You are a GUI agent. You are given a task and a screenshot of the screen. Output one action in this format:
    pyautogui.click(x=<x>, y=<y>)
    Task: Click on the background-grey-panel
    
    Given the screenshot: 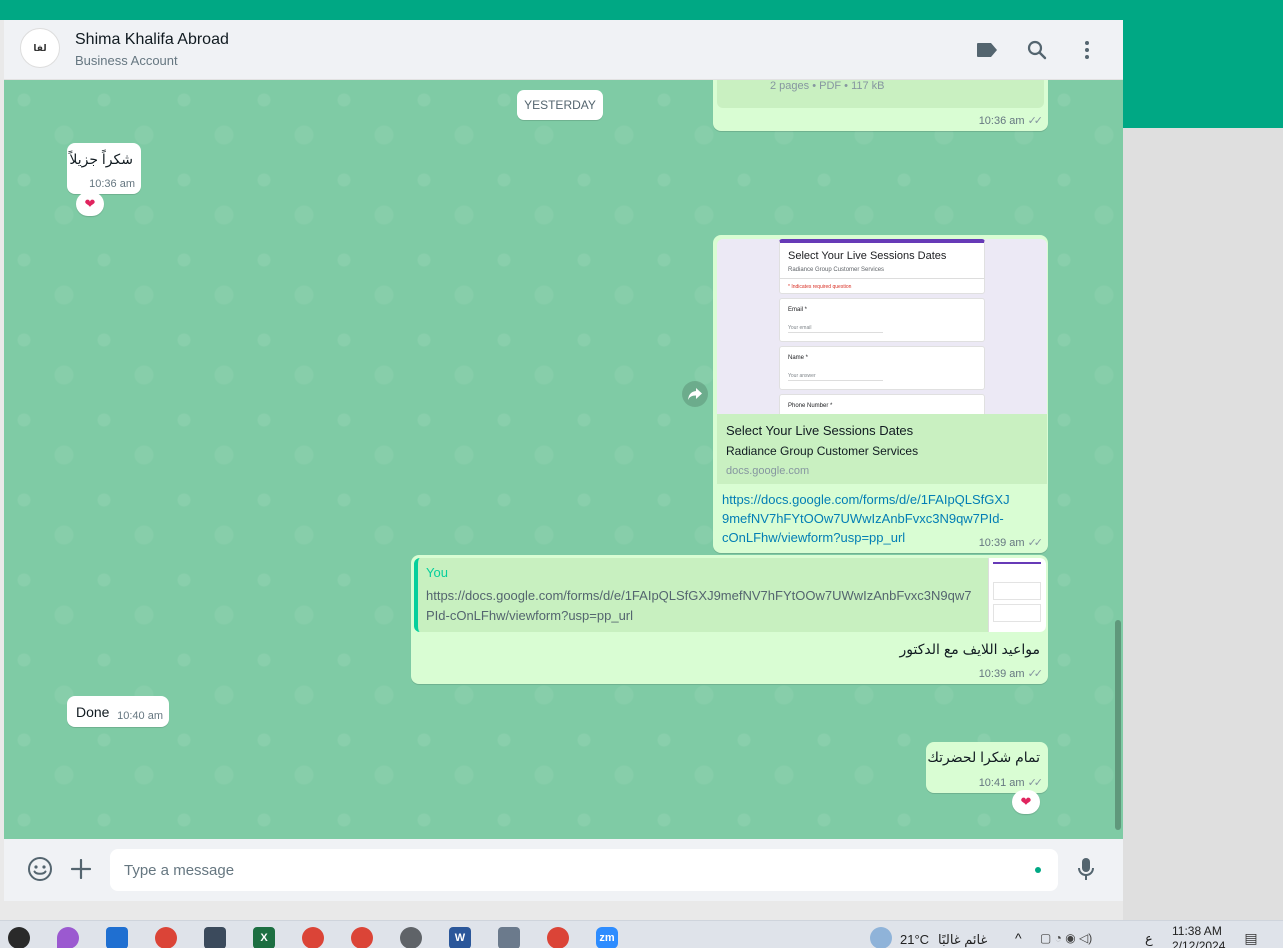 What is the action you would take?
    pyautogui.click(x=1203, y=524)
    